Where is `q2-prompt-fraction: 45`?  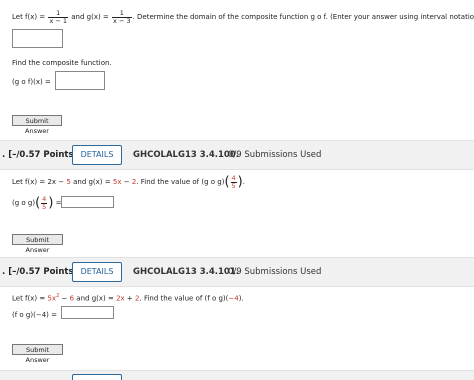 q2-prompt-fraction: 45 is located at coordinates (233, 182).